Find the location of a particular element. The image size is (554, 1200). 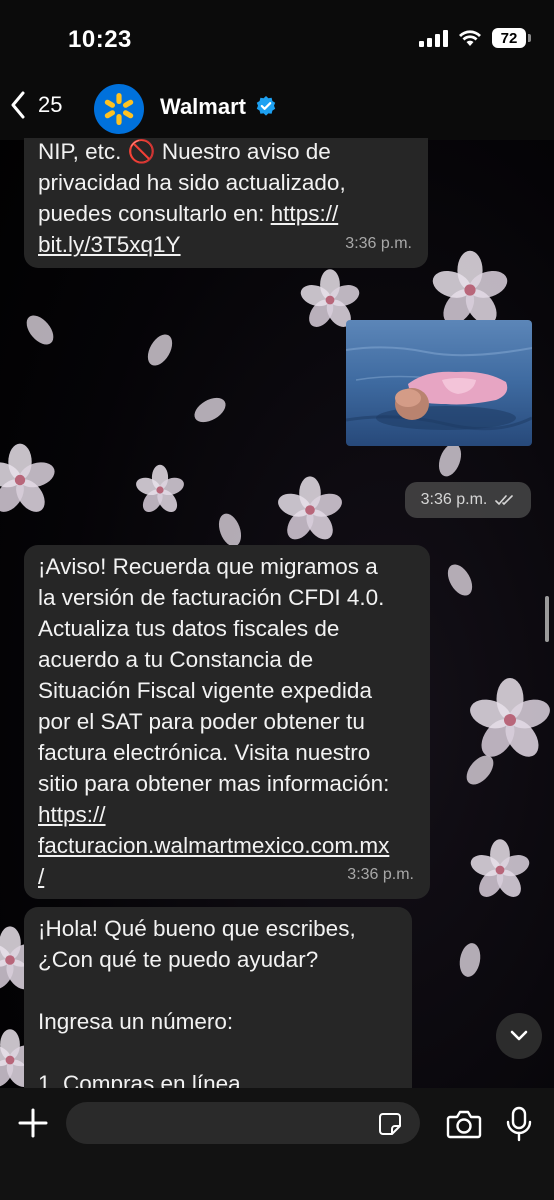

privacy-link-cont: bit.ly/3T5xq1Y is located at coordinates (192, 244).